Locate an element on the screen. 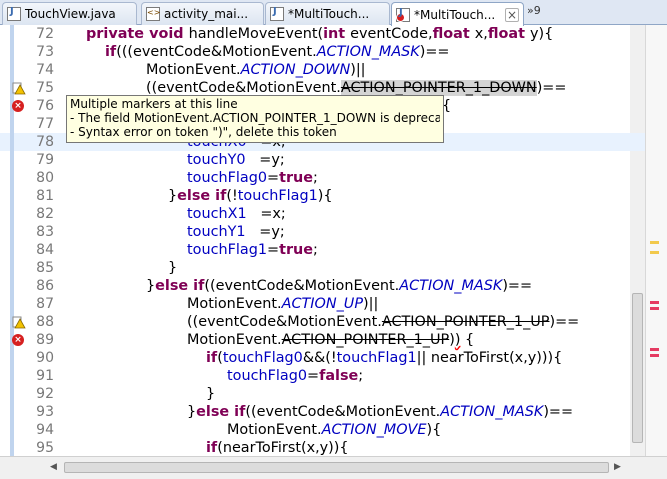  horizontal-scrollbar: ◀ ▶ is located at coordinates (333, 467).